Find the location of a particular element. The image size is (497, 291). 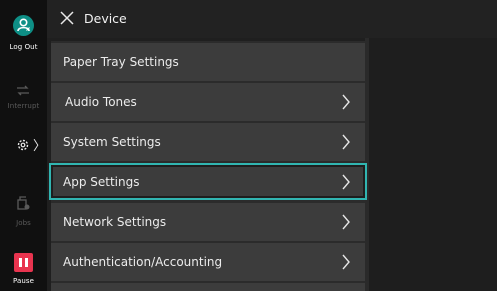

jobs-label: Jobs is located at coordinates (23, 223).